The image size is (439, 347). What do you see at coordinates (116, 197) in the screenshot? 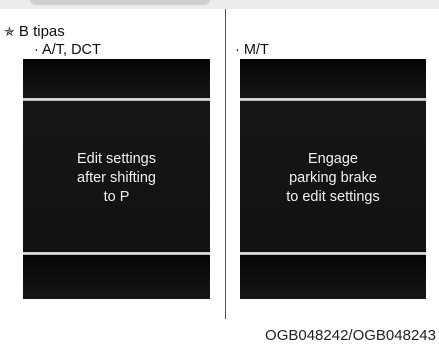
I see `message-line: to P` at bounding box center [116, 197].